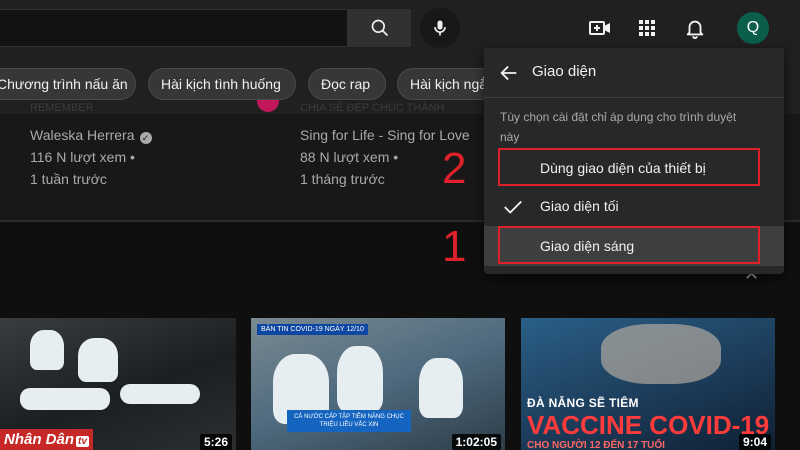 This screenshot has height=450, width=800. Describe the element at coordinates (215, 442) in the screenshot. I see `video-duration: 5:26` at that location.